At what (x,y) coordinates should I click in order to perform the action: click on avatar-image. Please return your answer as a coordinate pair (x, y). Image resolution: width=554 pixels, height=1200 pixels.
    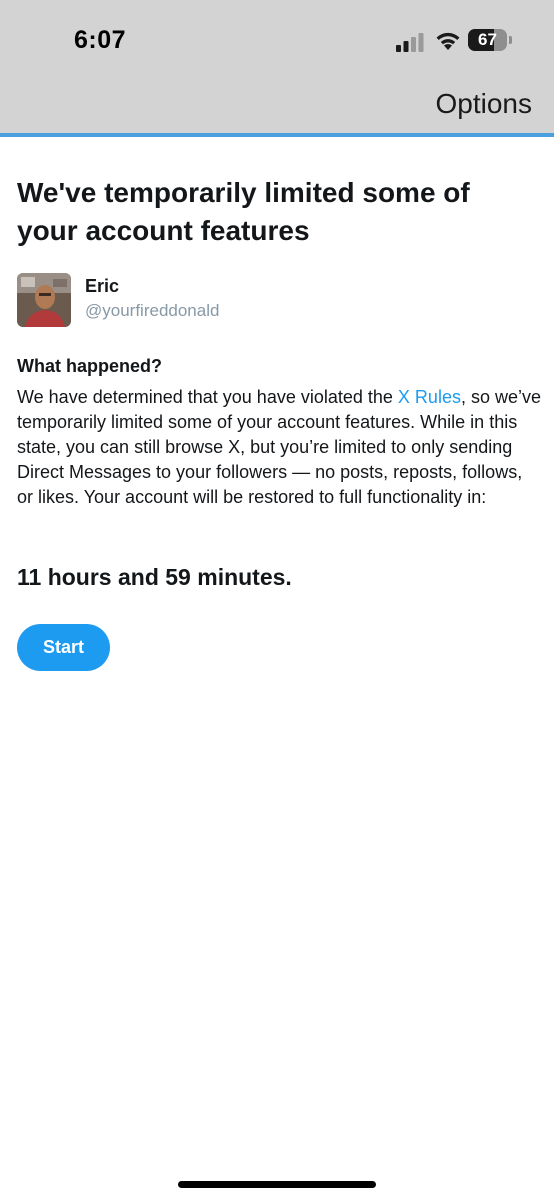
    Looking at the image, I should click on (44, 300).